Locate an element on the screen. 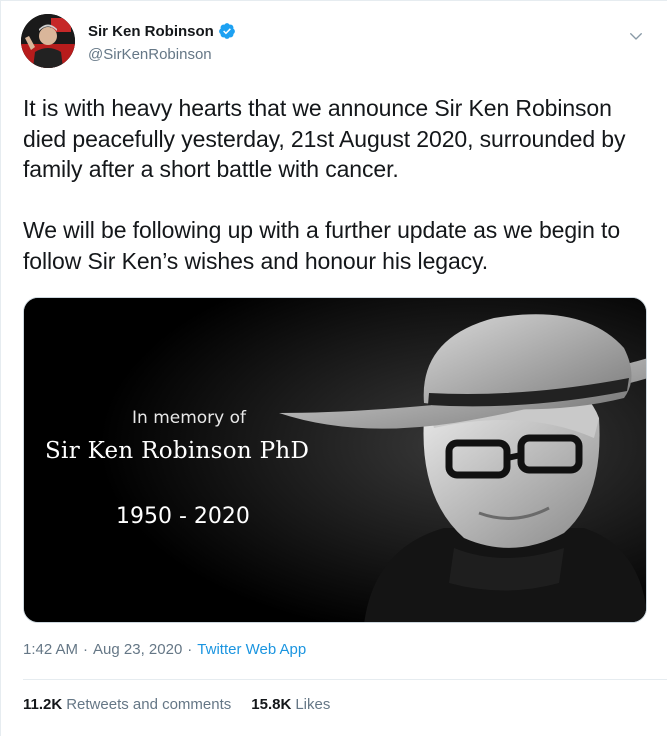 This screenshot has height=736, width=667. likes-count: 15.8K is located at coordinates (271, 704).